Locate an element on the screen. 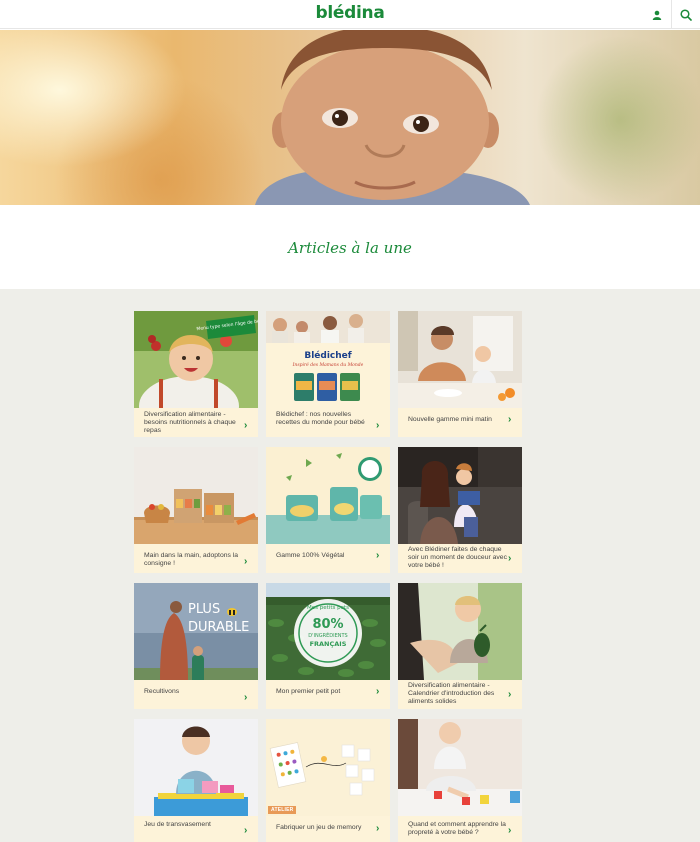 This screenshot has width=700, height=842. article-card: Gamme 100% Végétal › is located at coordinates (328, 510).